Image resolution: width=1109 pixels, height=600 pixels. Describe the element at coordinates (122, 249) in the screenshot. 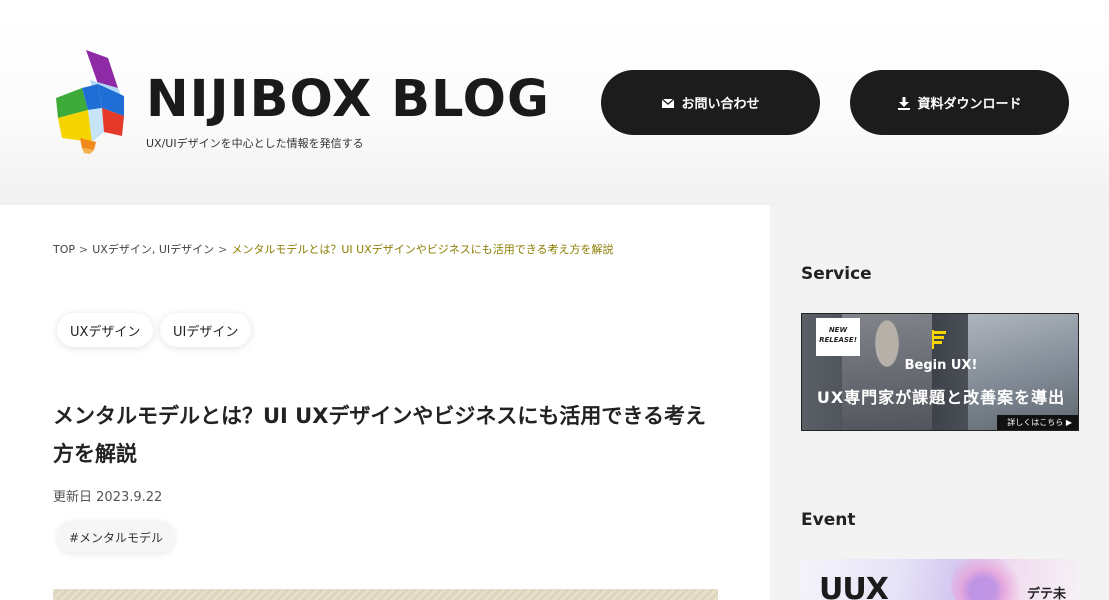

I see `breadcrumb-ux-design: UXデザイン` at that location.